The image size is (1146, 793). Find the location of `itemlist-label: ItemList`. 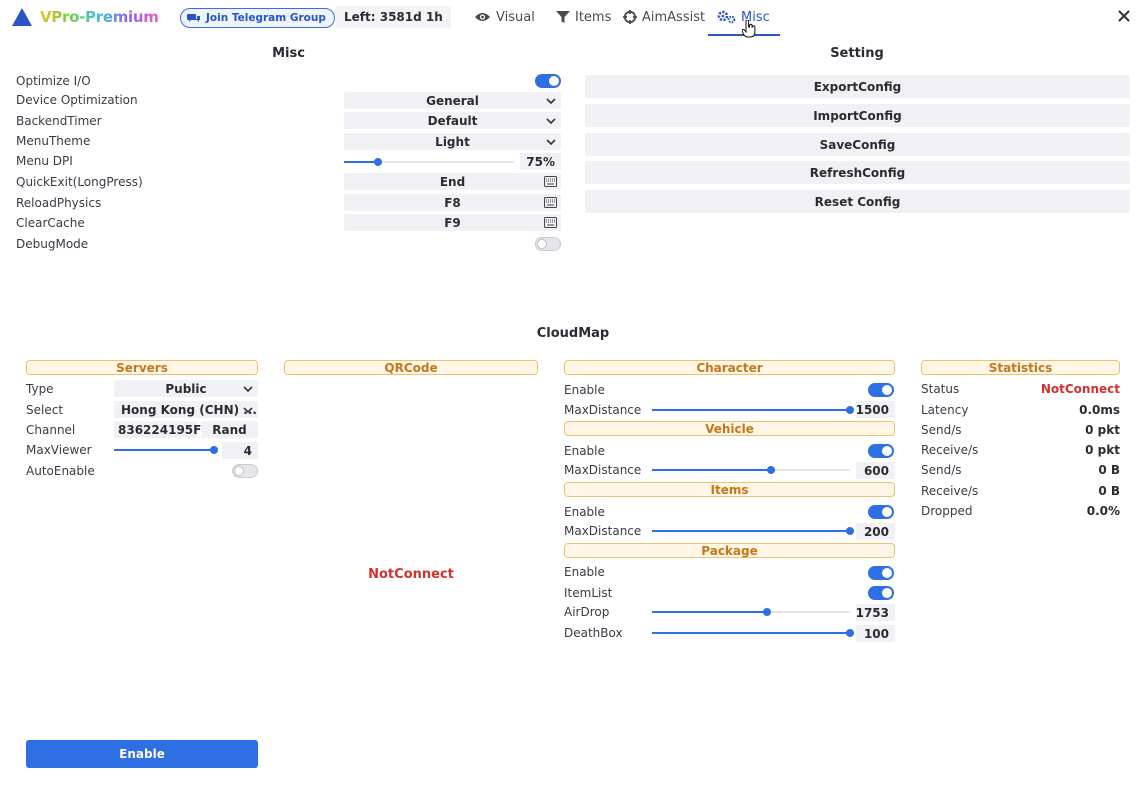

itemlist-label: ItemList is located at coordinates (588, 593).